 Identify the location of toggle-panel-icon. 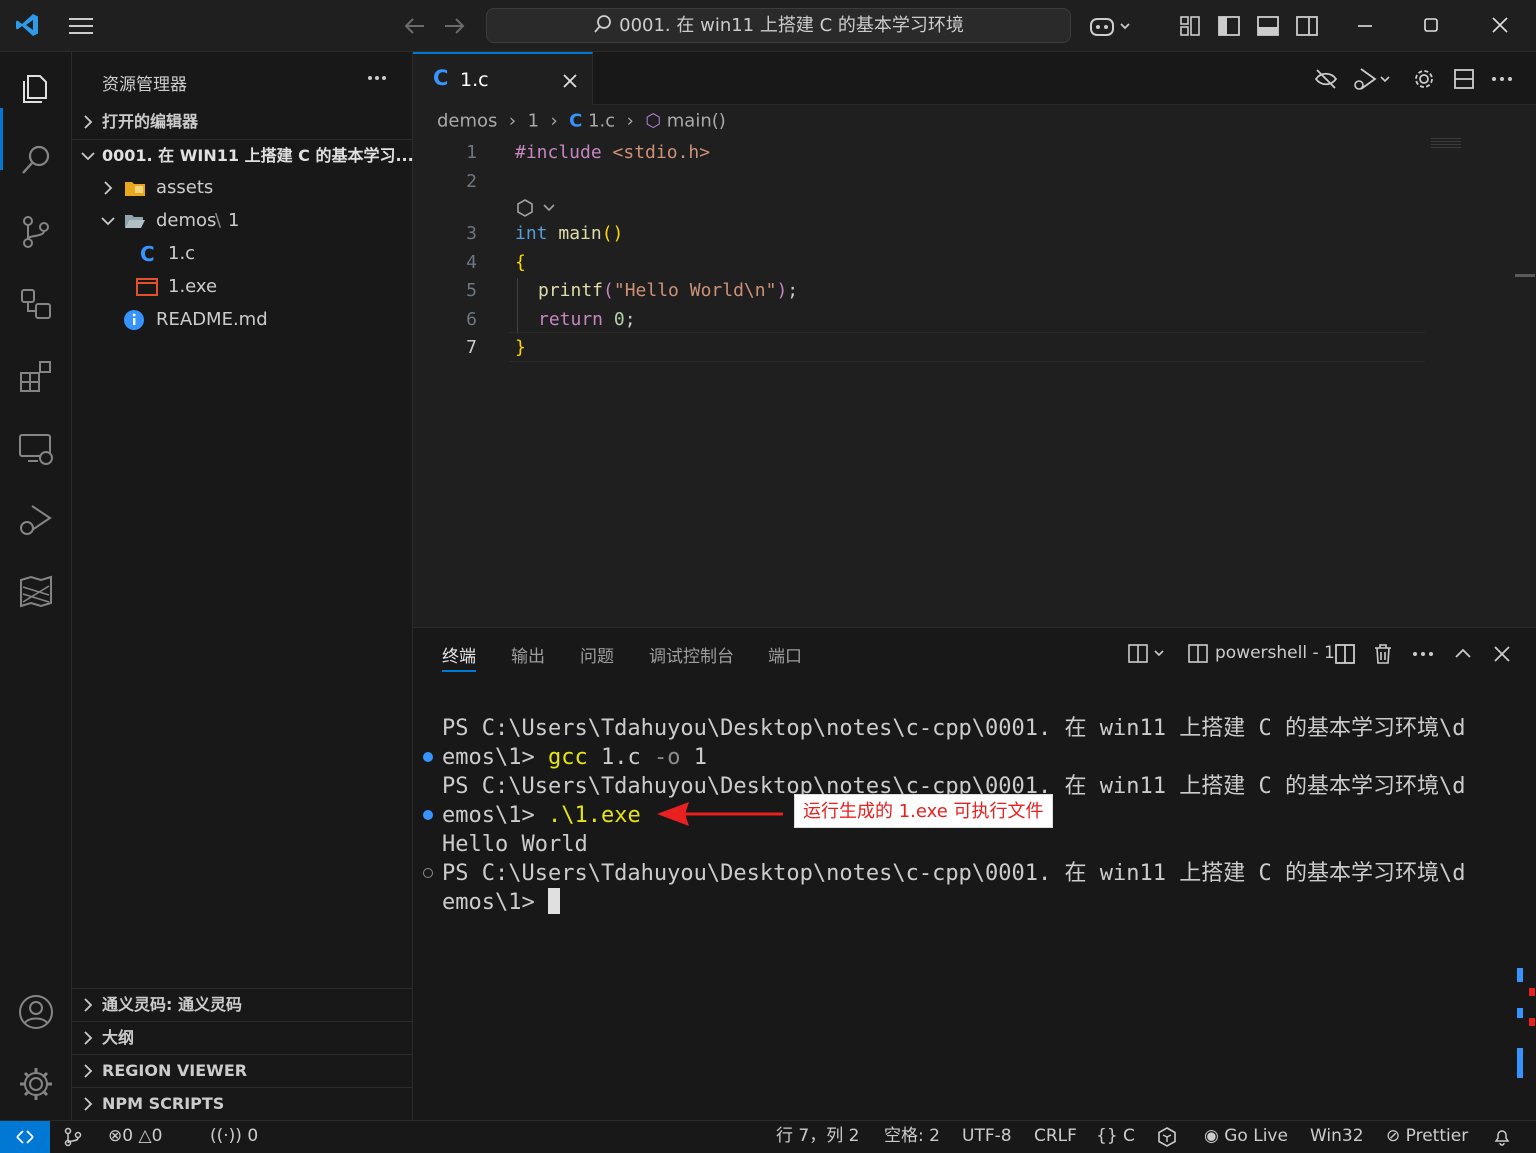
(1268, 26).